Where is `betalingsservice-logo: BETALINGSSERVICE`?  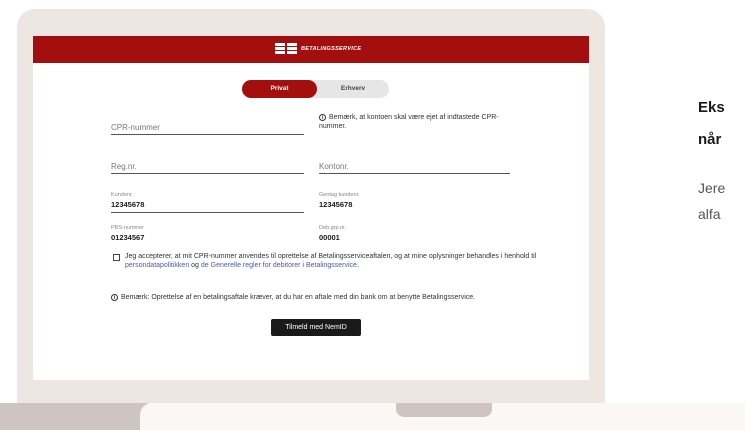
betalingsservice-logo: BETALINGSSERVICE is located at coordinates (318, 48).